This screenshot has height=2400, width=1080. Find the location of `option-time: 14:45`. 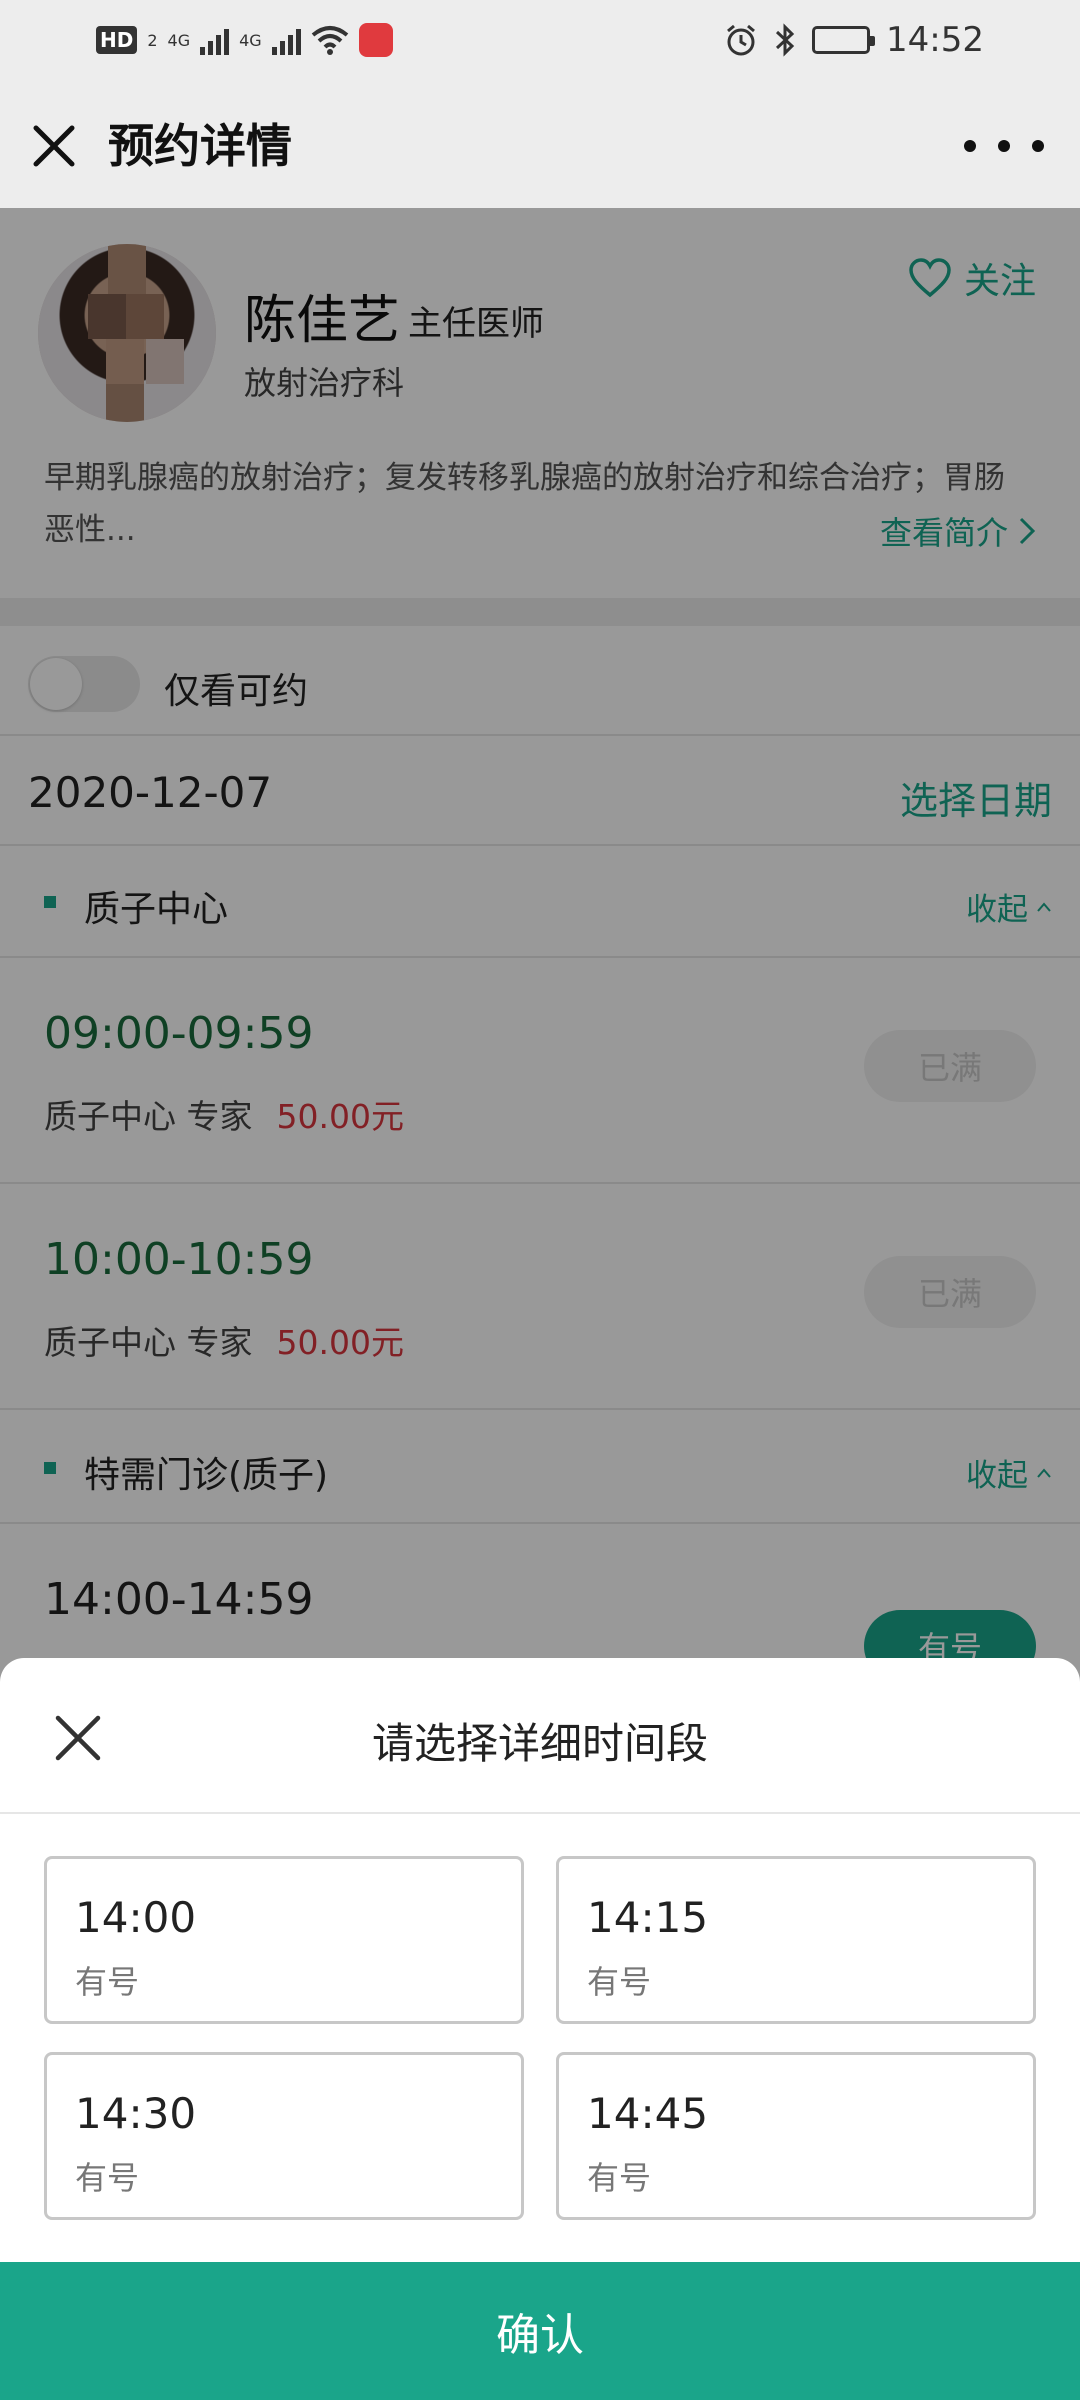

option-time: 14:45 is located at coordinates (648, 2113).